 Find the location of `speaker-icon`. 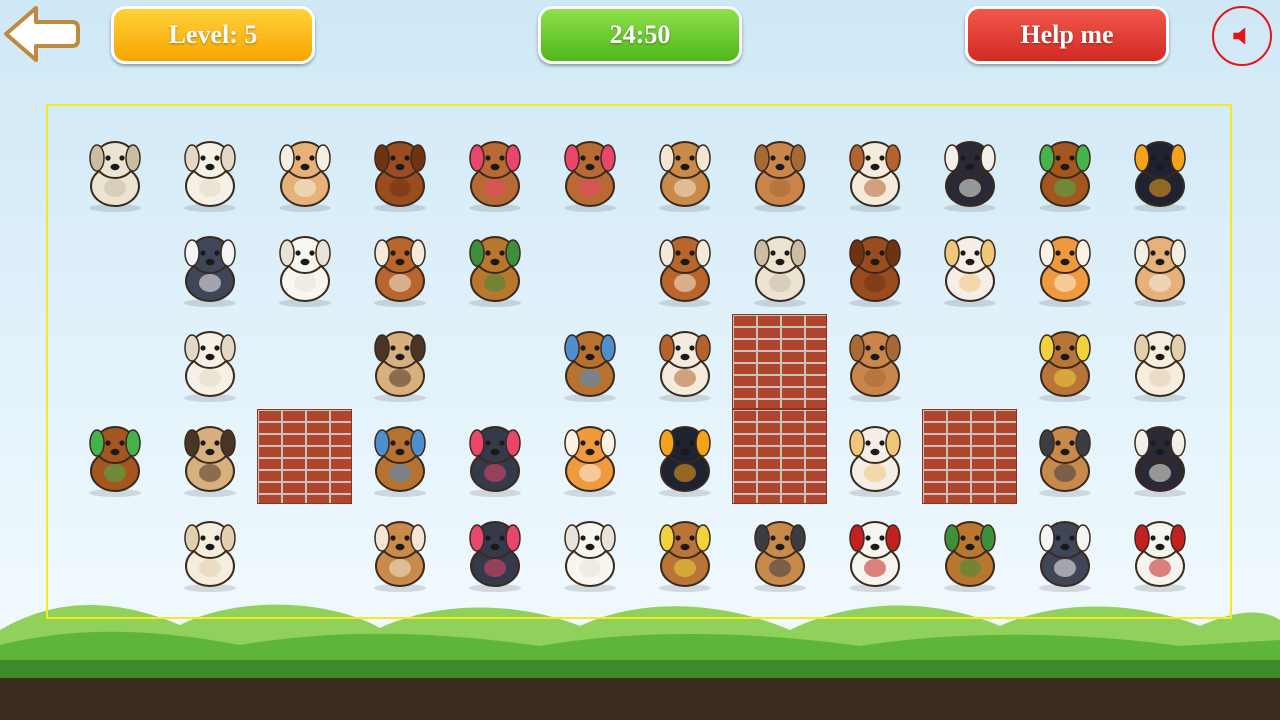

speaker-icon is located at coordinates (1239, 36).